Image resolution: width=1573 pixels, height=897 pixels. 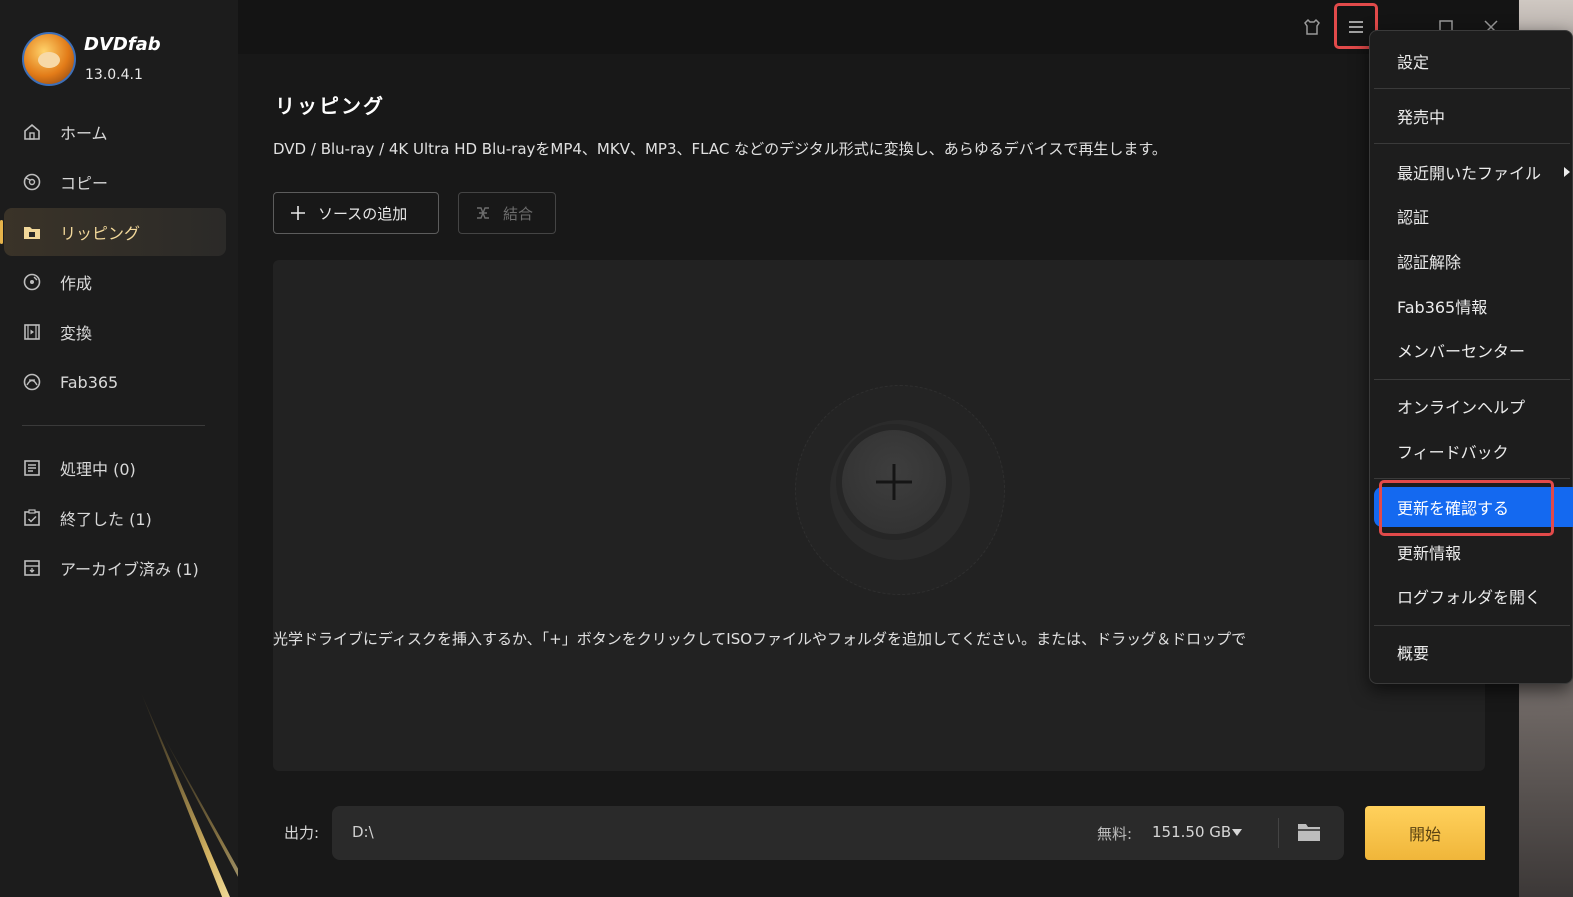 What do you see at coordinates (32, 382) in the screenshot?
I see `fab365-icon` at bounding box center [32, 382].